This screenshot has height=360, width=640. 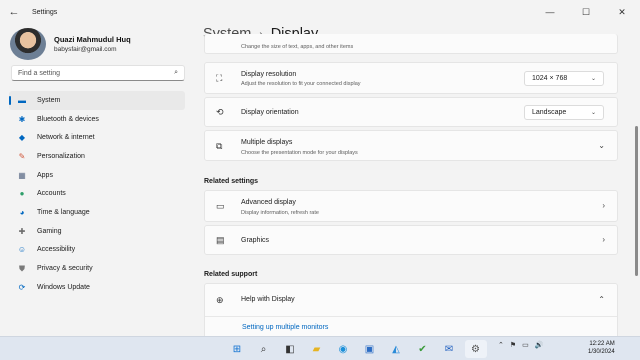 What do you see at coordinates (231, 274) in the screenshot?
I see `related-support-heading: Related support` at bounding box center [231, 274].